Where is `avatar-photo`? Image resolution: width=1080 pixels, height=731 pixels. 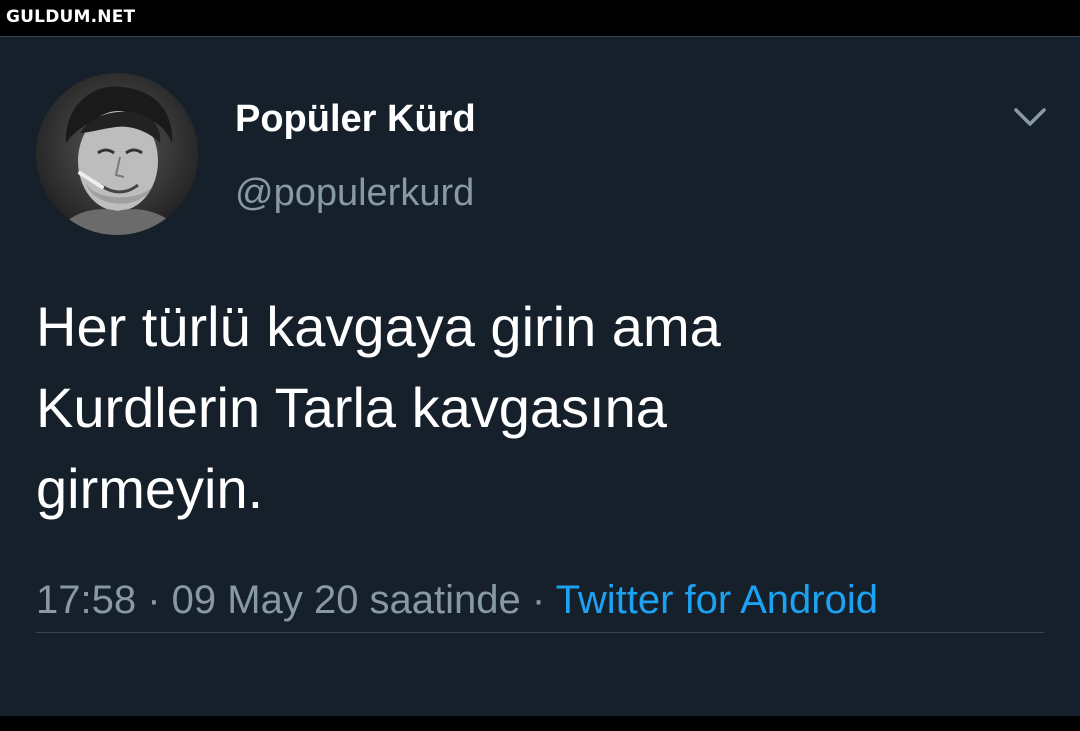
avatar-photo is located at coordinates (117, 154).